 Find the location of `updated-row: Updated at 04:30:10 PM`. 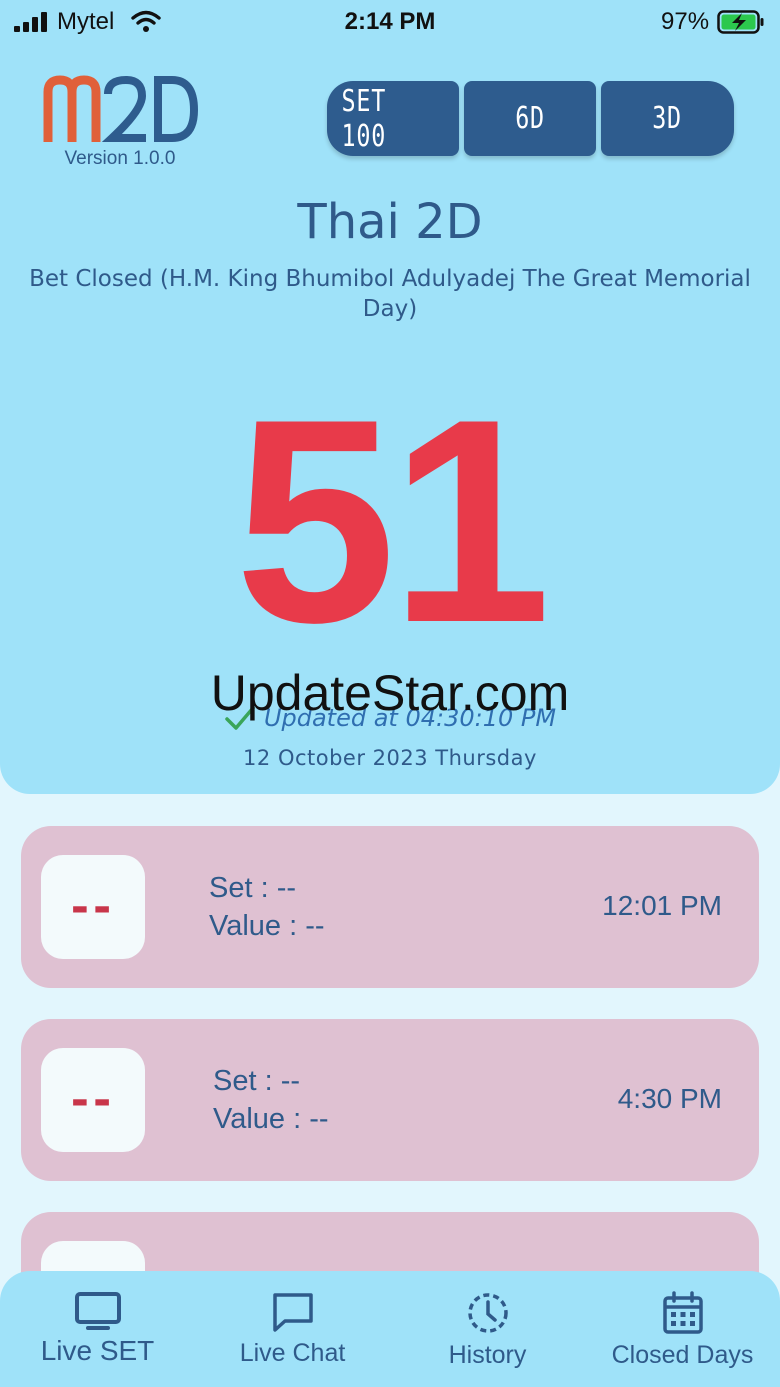

updated-row: Updated at 04:30:10 PM is located at coordinates (390, 718).